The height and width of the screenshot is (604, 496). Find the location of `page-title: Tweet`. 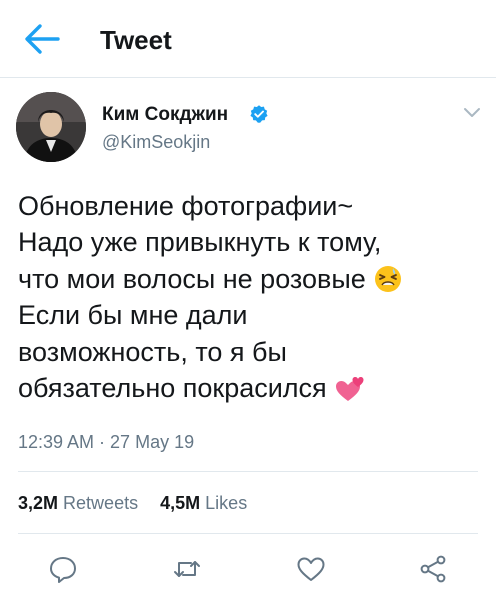

page-title: Tweet is located at coordinates (136, 40).